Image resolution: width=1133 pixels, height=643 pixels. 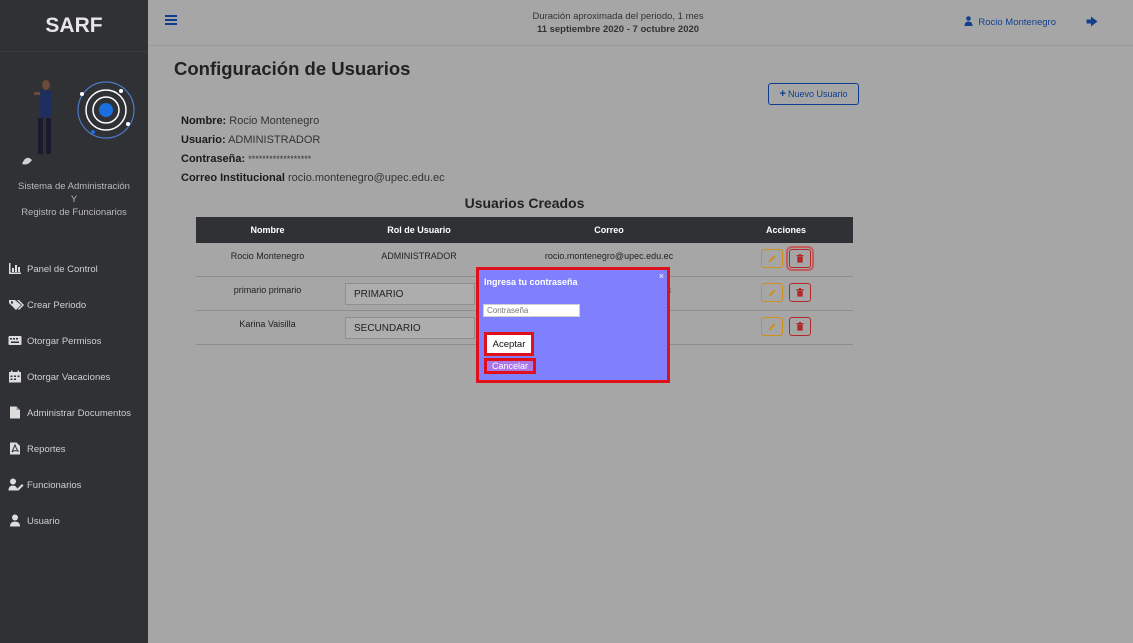 What do you see at coordinates (267, 230) in the screenshot?
I see `column-header-nombre: Nombre` at bounding box center [267, 230].